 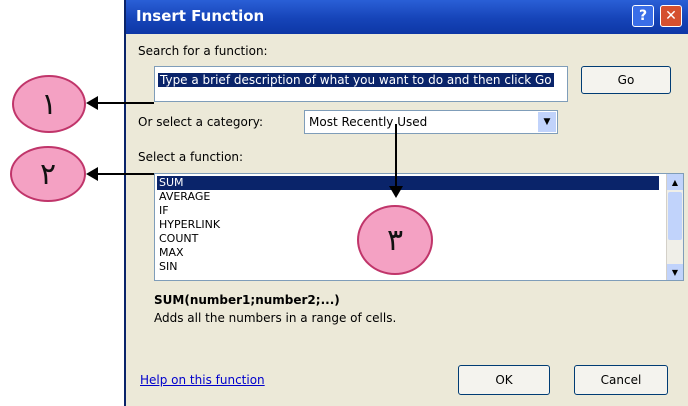 I want to click on callout-3: ٣, so click(x=395, y=240).